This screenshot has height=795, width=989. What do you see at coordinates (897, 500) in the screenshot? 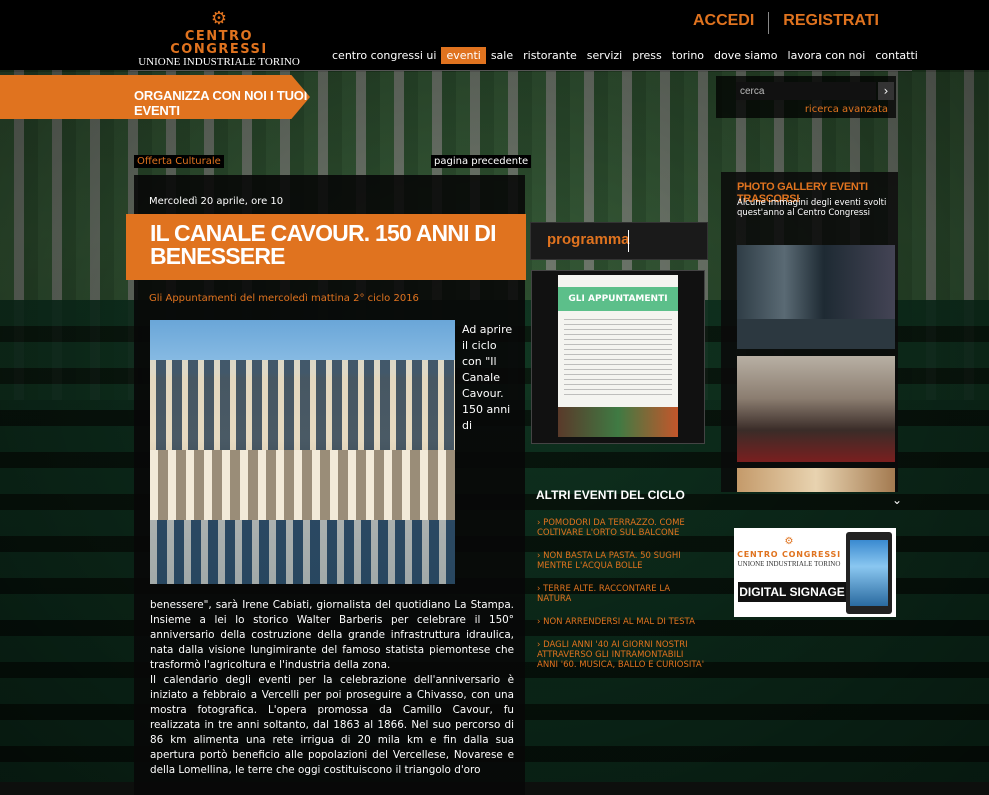
I see `chevron-down-icon: ⌄` at bounding box center [897, 500].